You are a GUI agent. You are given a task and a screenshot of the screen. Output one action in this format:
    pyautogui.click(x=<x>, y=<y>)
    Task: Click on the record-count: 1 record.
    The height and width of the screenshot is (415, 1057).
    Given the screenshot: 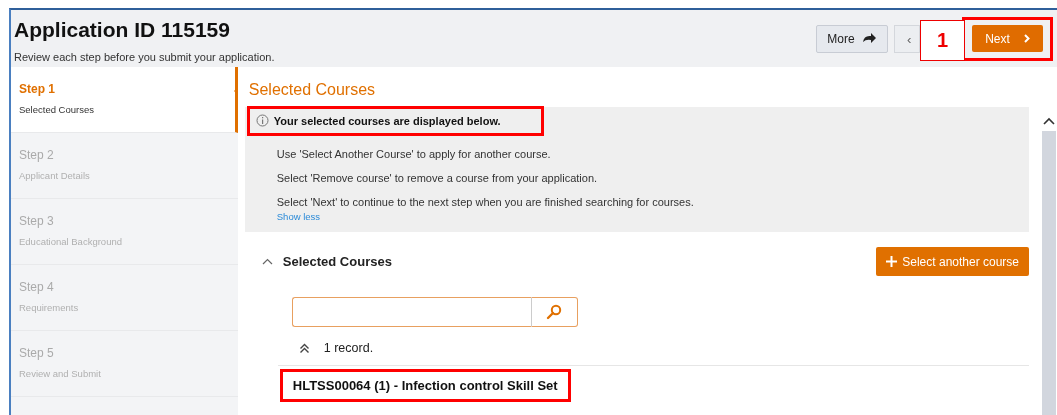 What is the action you would take?
    pyautogui.click(x=348, y=348)
    